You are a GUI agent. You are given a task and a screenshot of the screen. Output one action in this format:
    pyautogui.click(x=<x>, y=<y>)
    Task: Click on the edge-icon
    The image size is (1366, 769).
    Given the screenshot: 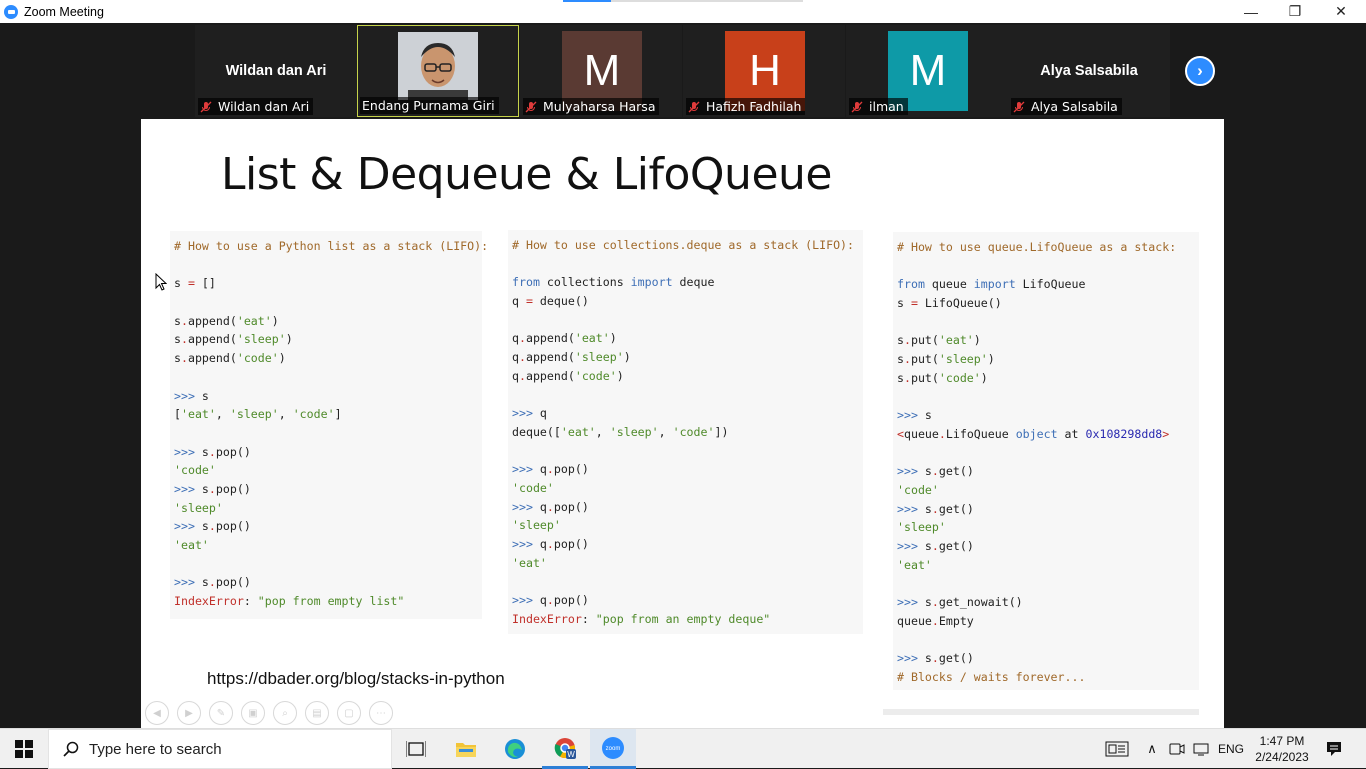 What is the action you would take?
    pyautogui.click(x=515, y=749)
    